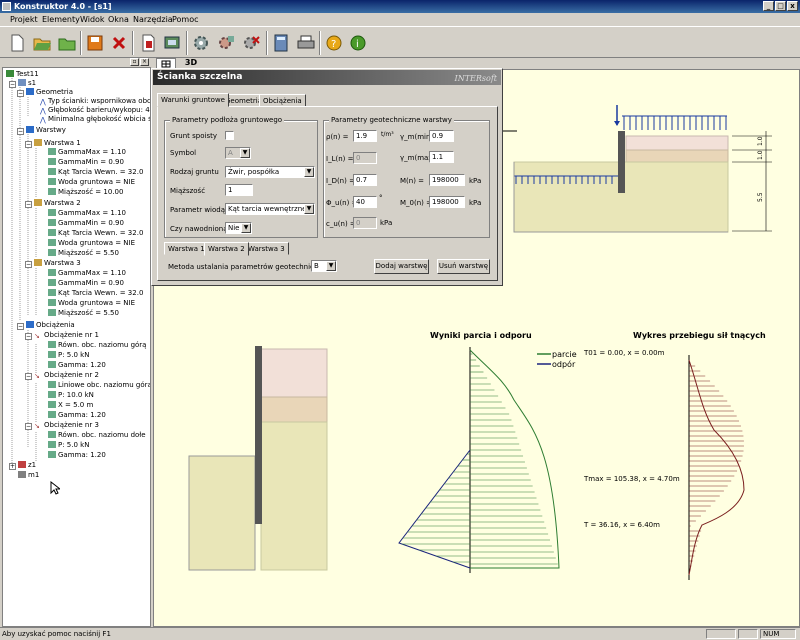 This screenshot has width=800, height=640. What do you see at coordinates (447, 180) in the screenshot?
I see `m-input: 198000` at bounding box center [447, 180].